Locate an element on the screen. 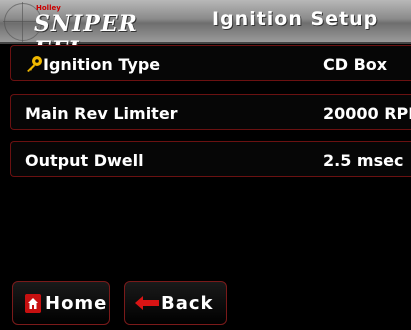 This screenshot has width=411, height=330. setting-value: 2.5 msec is located at coordinates (363, 160).